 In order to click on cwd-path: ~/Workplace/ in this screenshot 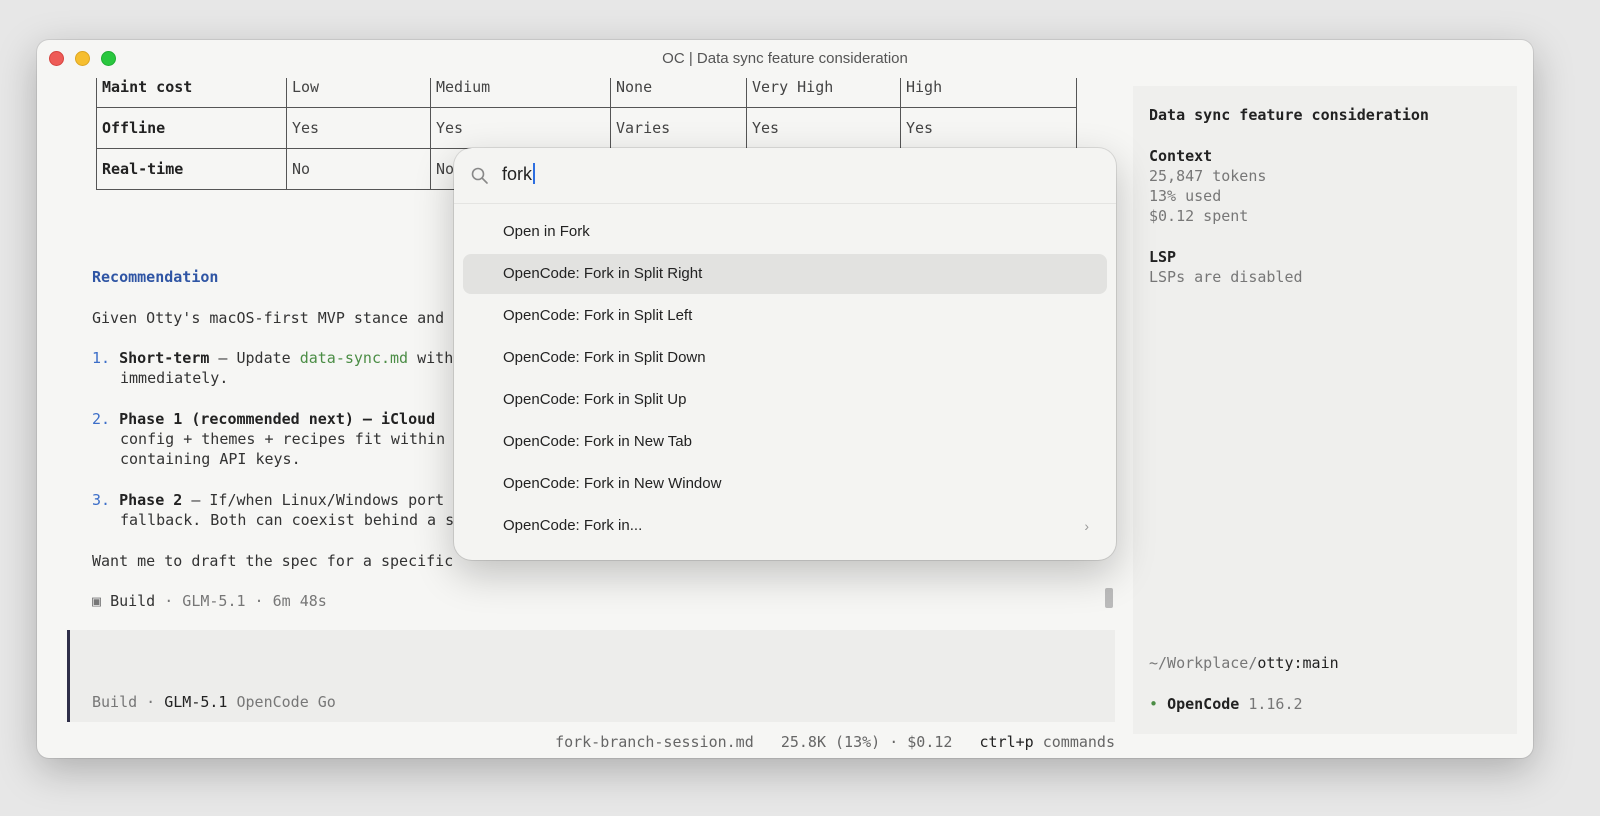, I will do `click(1203, 663)`.